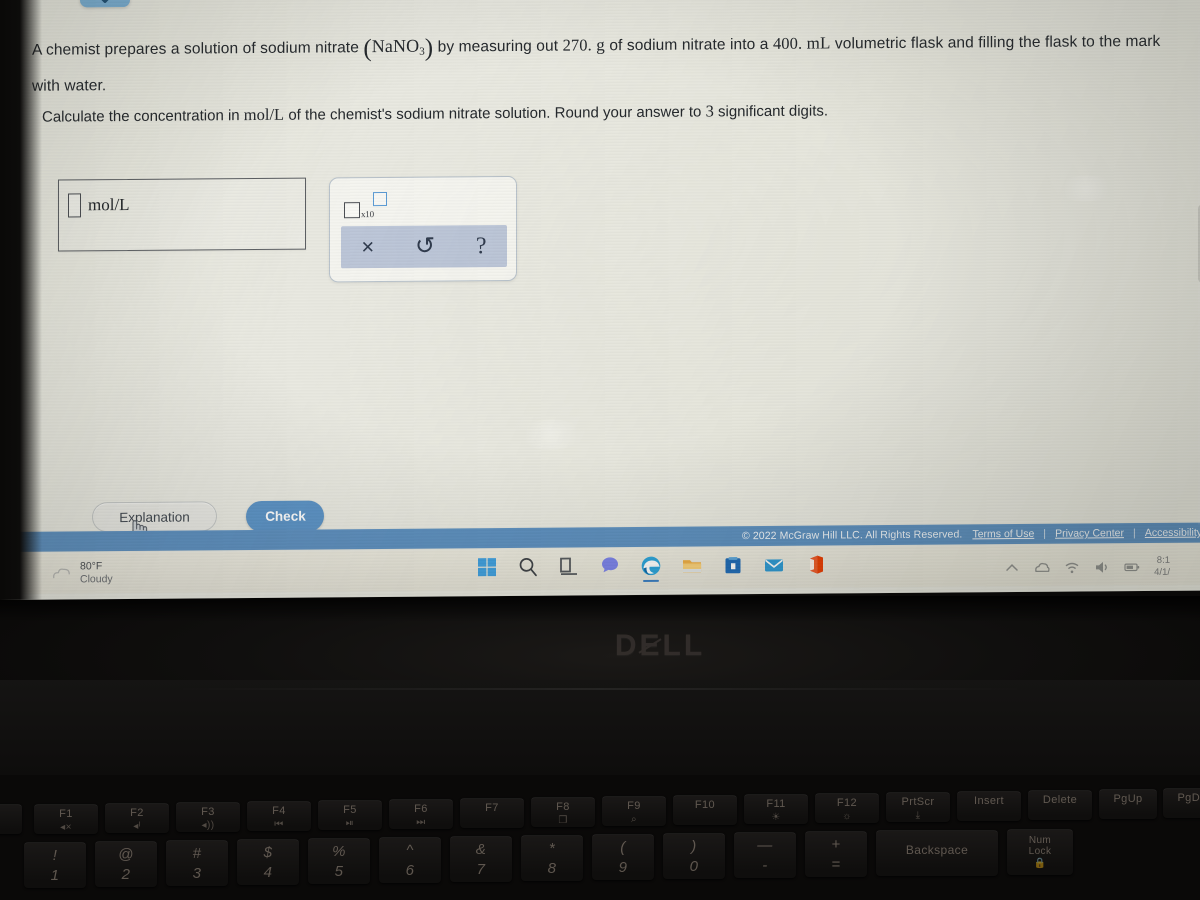 The width and height of the screenshot is (1200, 900). Describe the element at coordinates (692, 565) in the screenshot. I see `file-explorer-icon` at that location.